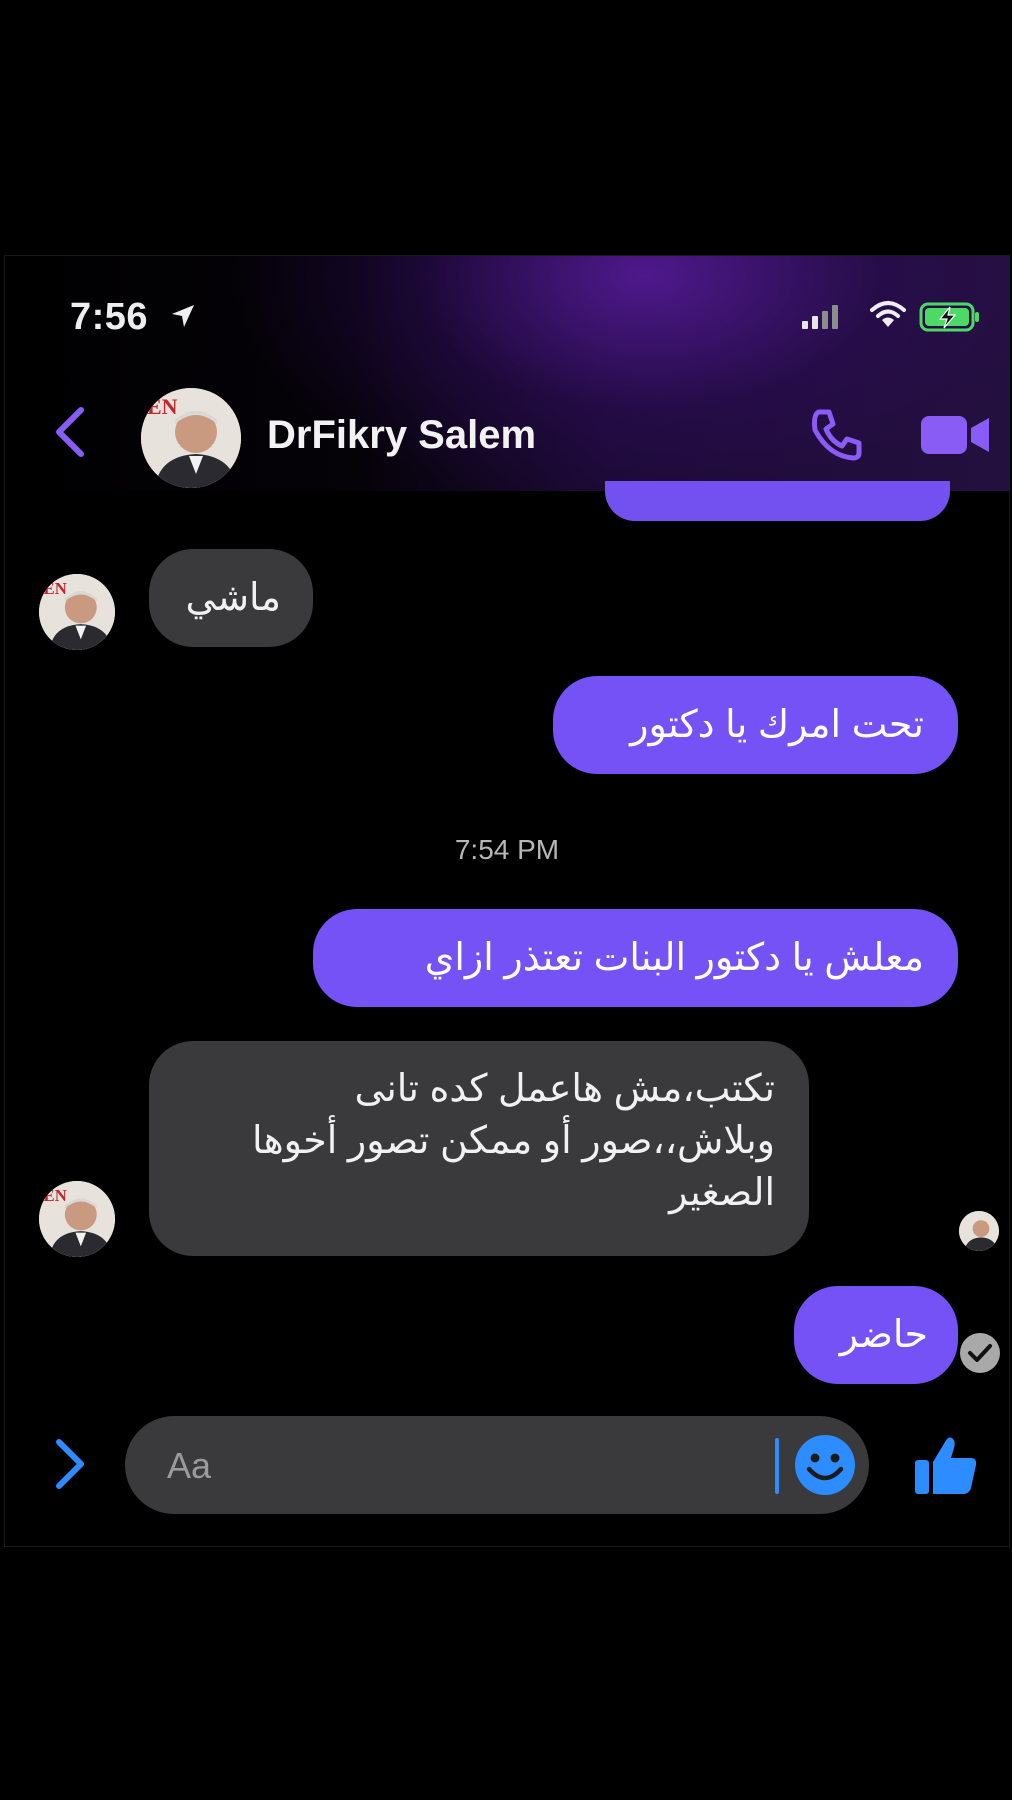 The width and height of the screenshot is (1012, 1800). What do you see at coordinates (777, 1466) in the screenshot?
I see `text-cursor` at bounding box center [777, 1466].